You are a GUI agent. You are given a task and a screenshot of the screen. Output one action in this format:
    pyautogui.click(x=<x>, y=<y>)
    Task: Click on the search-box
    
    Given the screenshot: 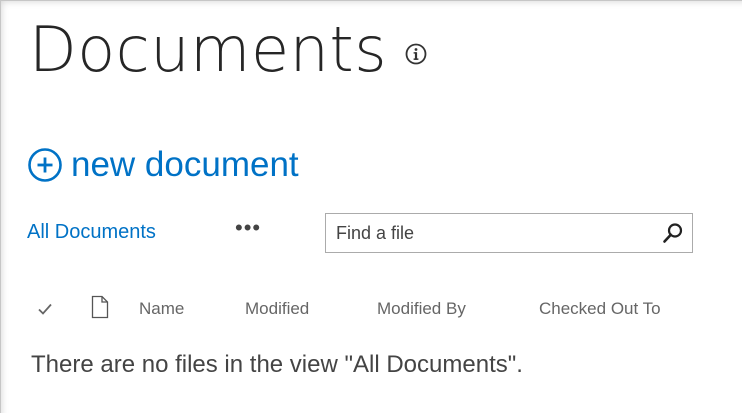 What is the action you would take?
    pyautogui.click(x=509, y=233)
    